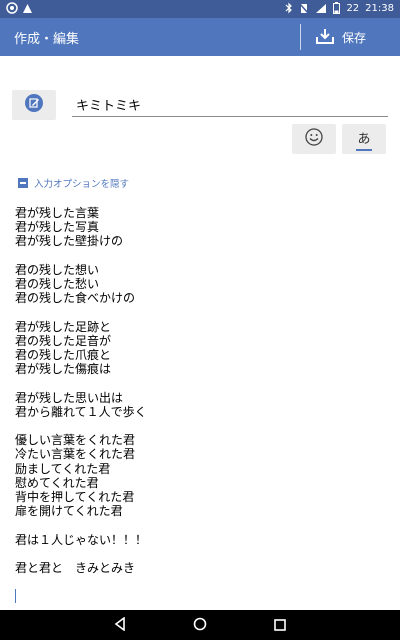 This screenshot has height=640, width=400. Describe the element at coordinates (47, 39) in the screenshot. I see `page-title: 作成・編集` at that location.